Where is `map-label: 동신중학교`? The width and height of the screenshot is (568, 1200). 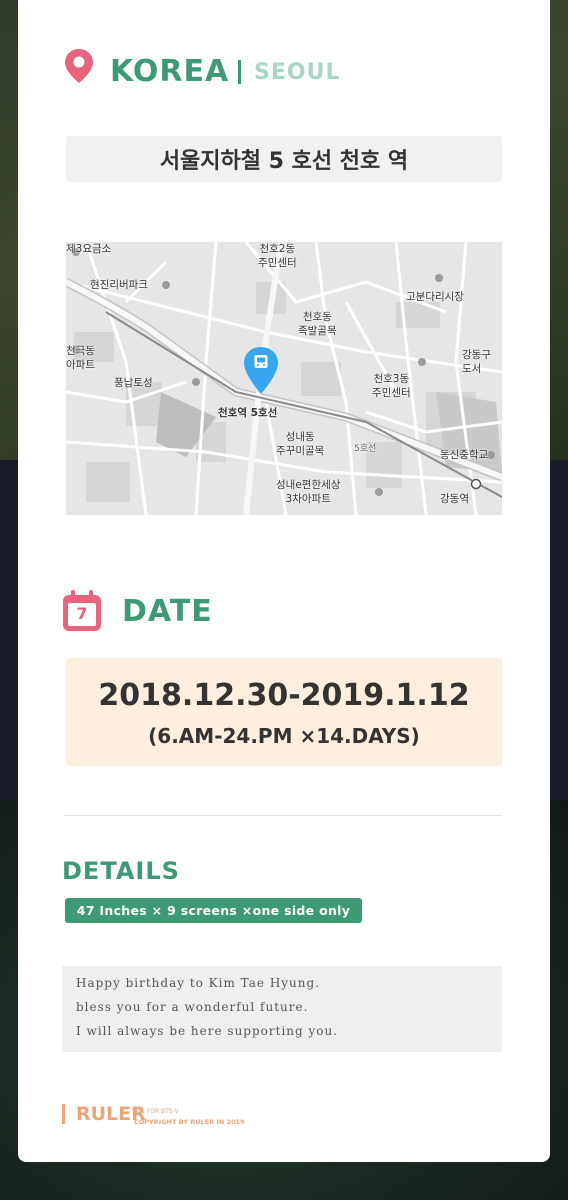
map-label: 동신중학교 is located at coordinates (464, 455).